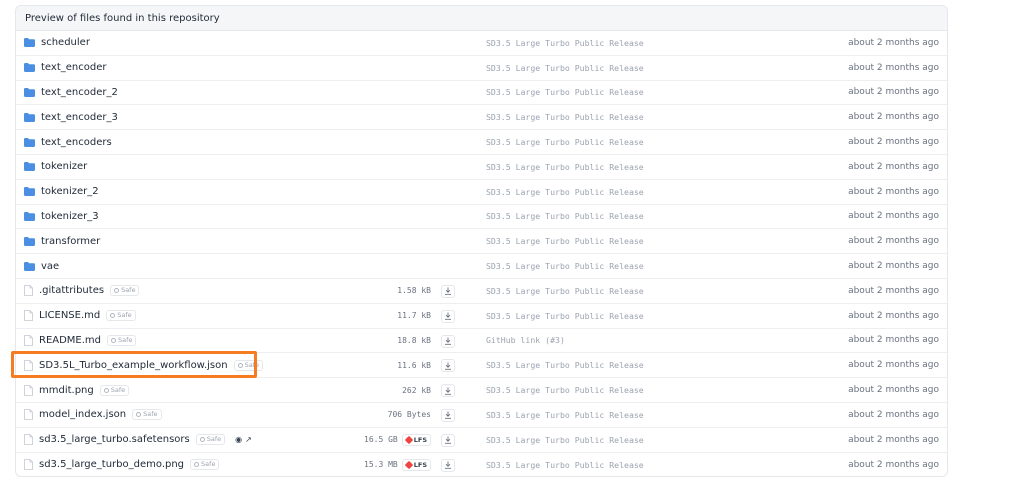 The width and height of the screenshot is (1024, 499). What do you see at coordinates (66, 390) in the screenshot?
I see `file-name: mmdit.png` at bounding box center [66, 390].